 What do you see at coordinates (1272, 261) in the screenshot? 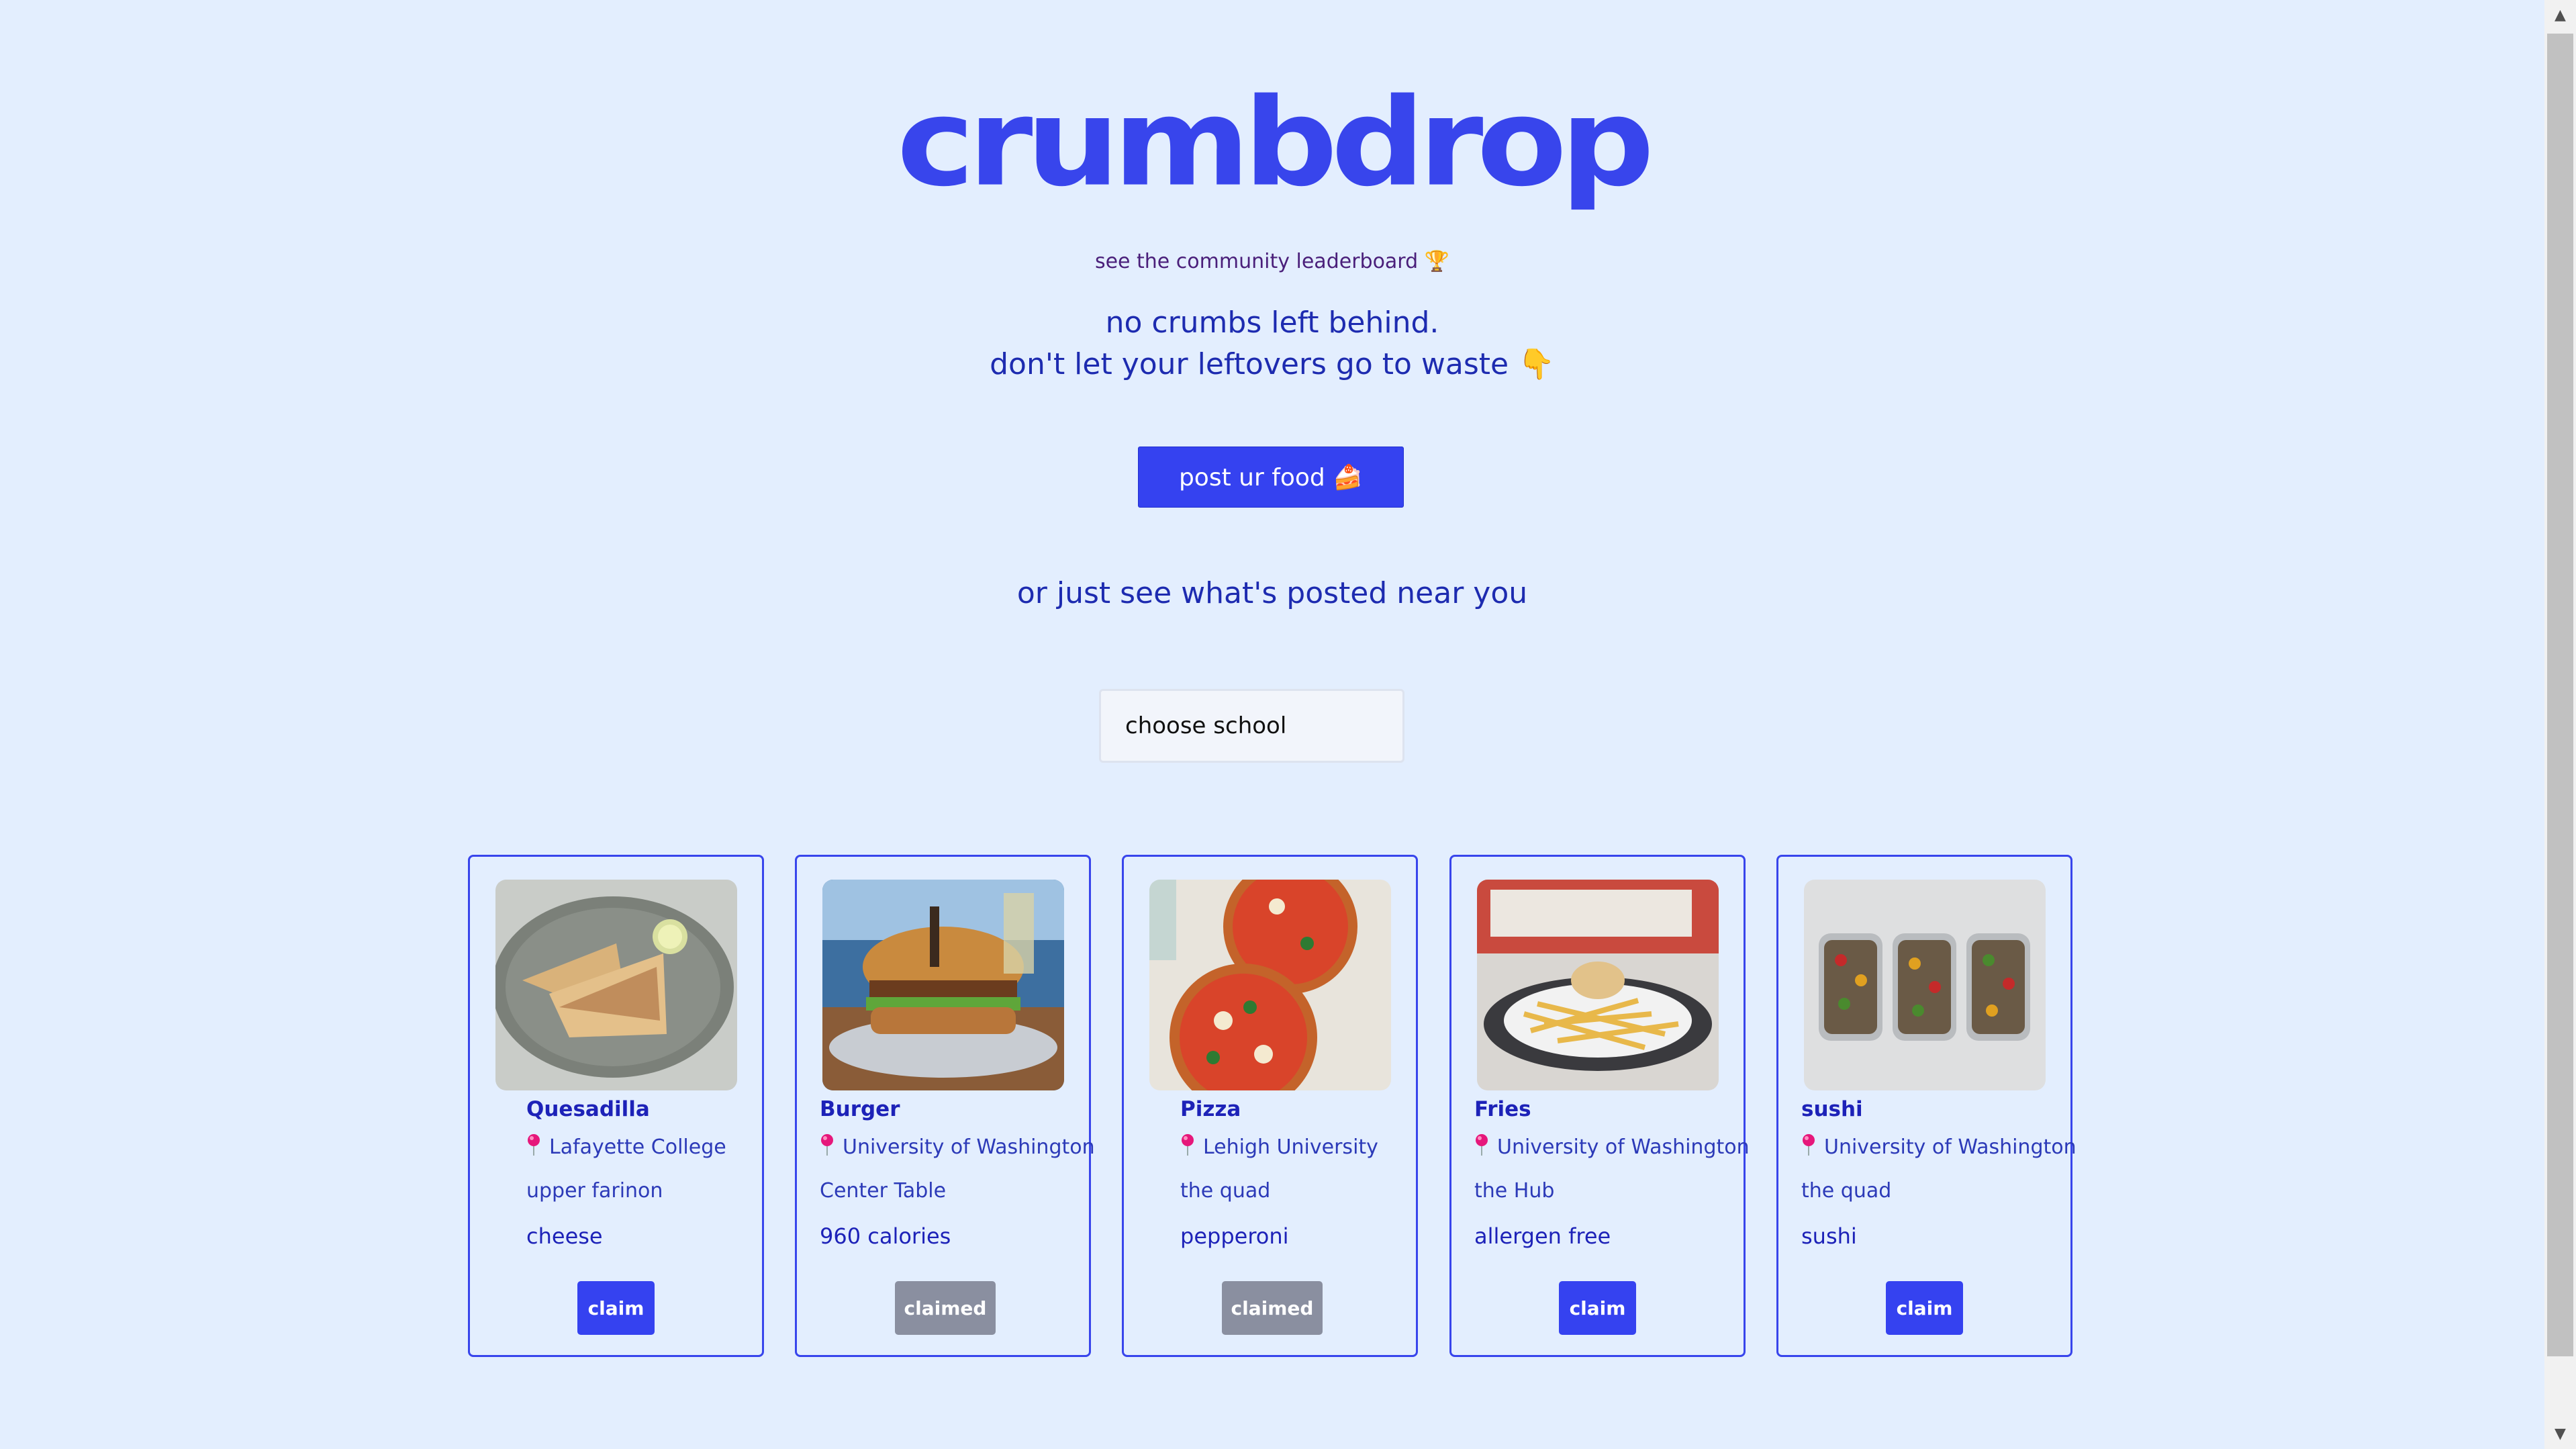
I see `leaderboard-link: see the community leaderboard 🏆` at bounding box center [1272, 261].